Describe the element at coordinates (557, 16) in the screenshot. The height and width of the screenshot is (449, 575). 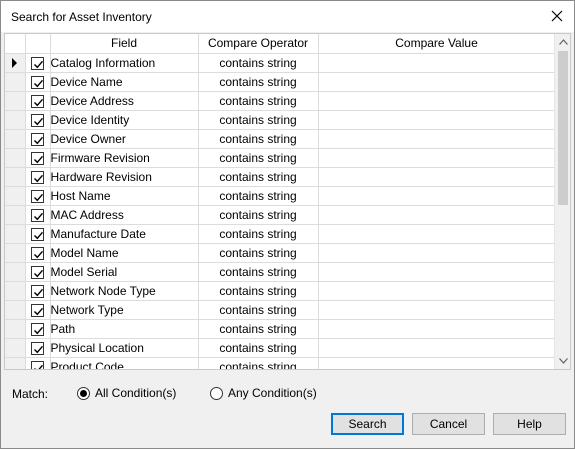
I see `close-button` at that location.